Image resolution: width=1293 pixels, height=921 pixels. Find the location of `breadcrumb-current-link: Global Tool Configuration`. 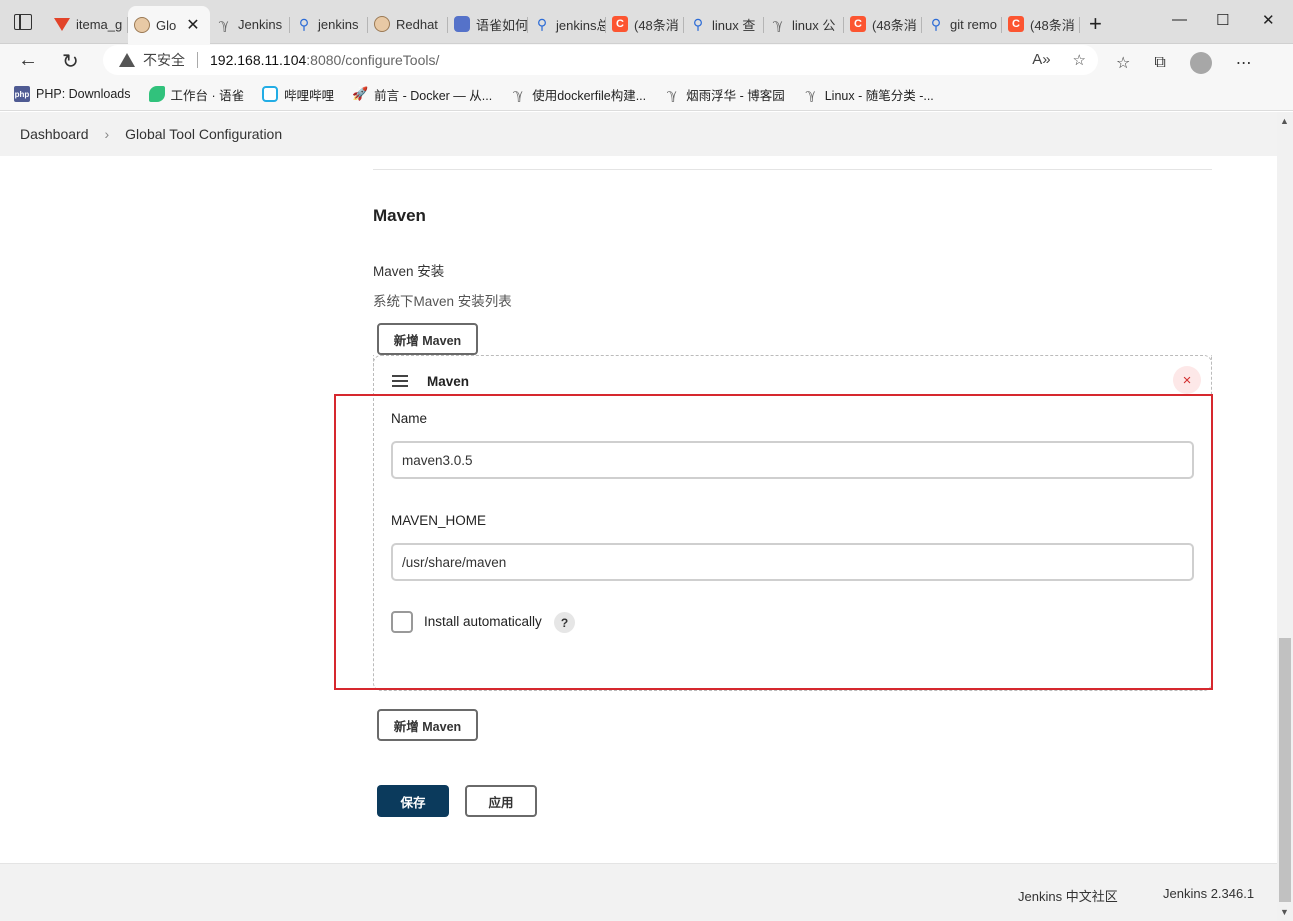

breadcrumb-current-link: Global Tool Configuration is located at coordinates (203, 134).